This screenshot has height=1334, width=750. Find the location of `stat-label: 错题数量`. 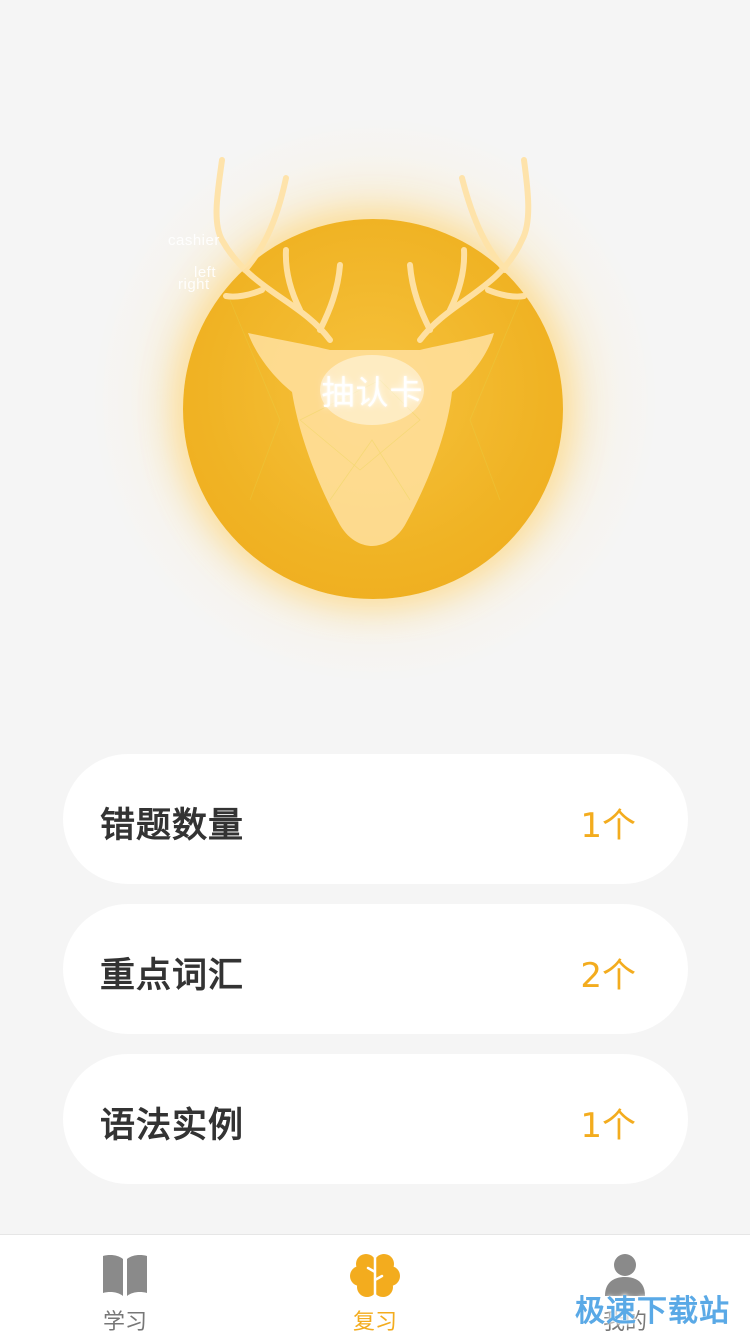

stat-label: 错题数量 is located at coordinates (172, 826).